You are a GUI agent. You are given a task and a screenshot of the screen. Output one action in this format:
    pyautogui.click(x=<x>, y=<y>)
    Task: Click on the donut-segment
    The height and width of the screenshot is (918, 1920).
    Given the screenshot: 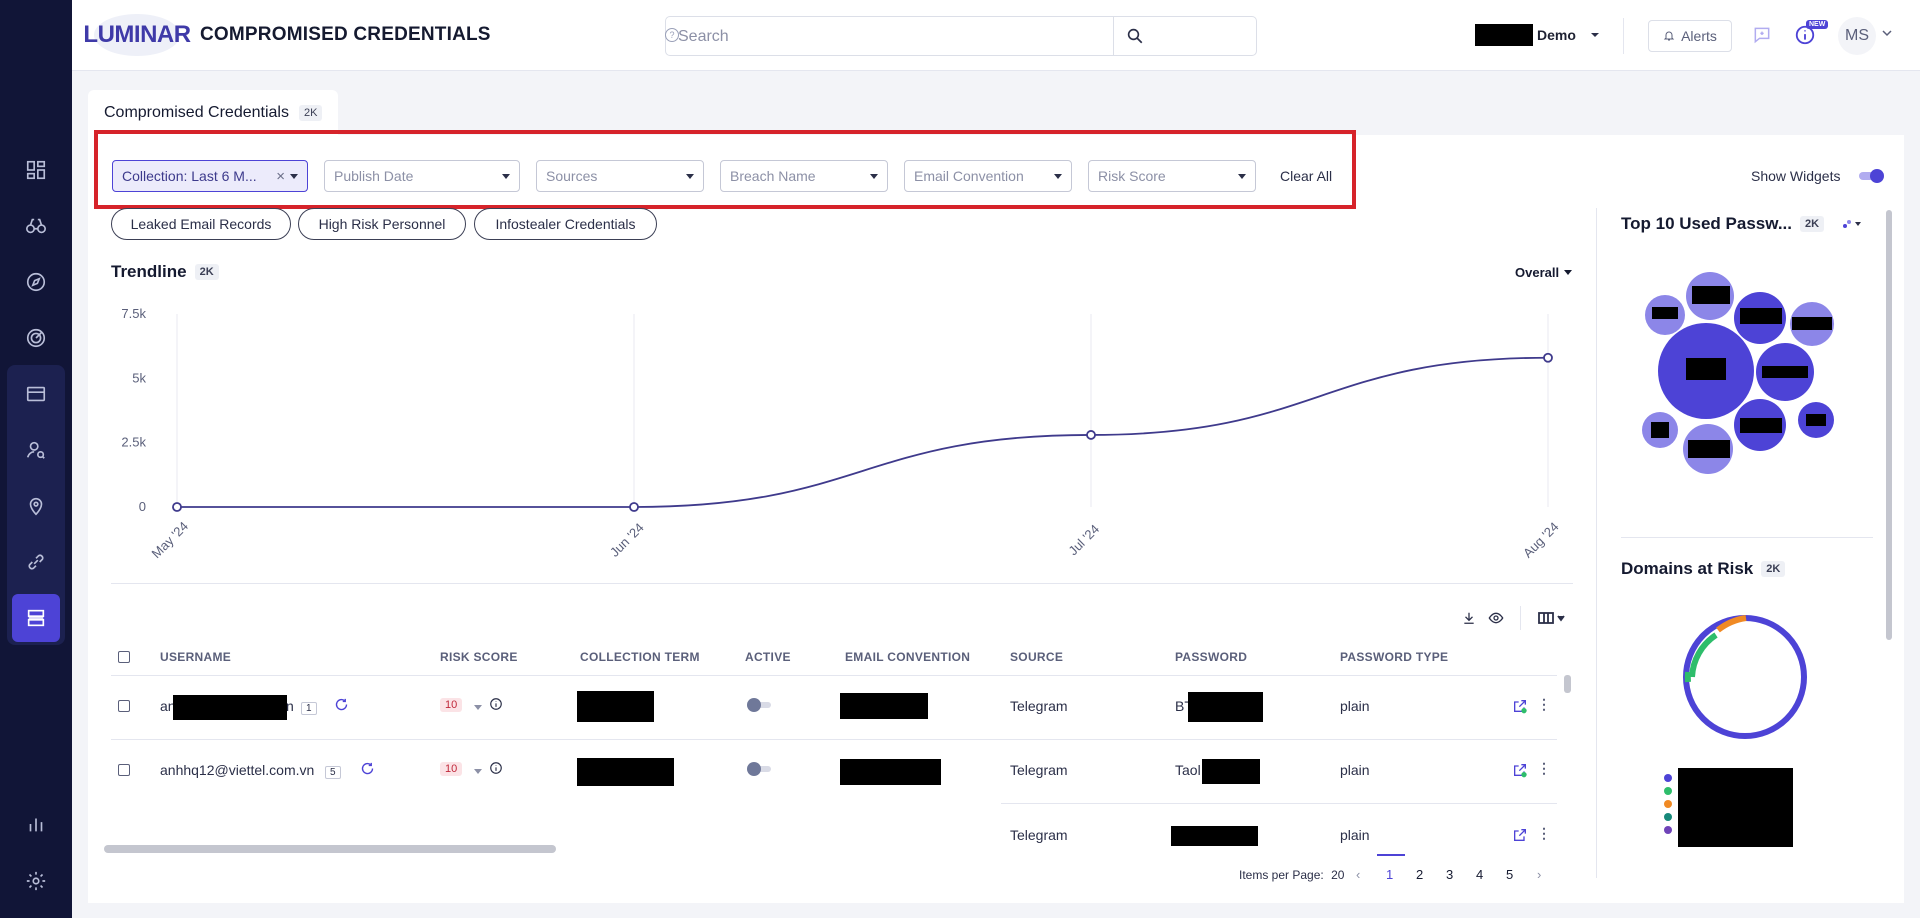 What is the action you would take?
    pyautogui.click(x=1745, y=677)
    